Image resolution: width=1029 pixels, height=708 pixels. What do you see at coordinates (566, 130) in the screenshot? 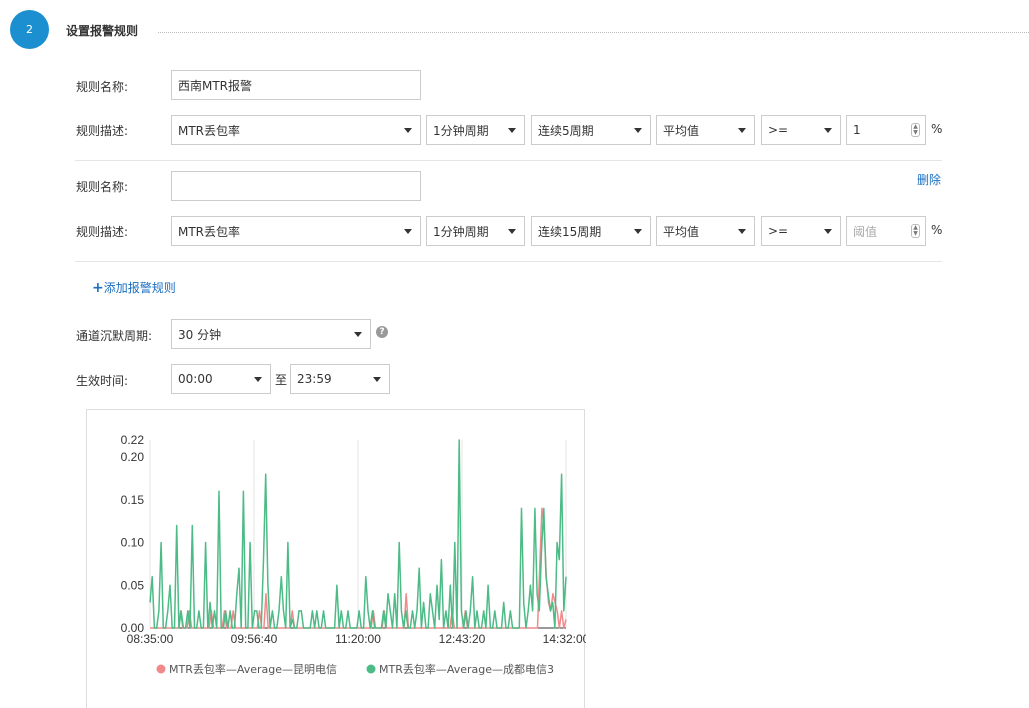
I see `rule-1-consecutive-value: 连续5周期` at bounding box center [566, 130].